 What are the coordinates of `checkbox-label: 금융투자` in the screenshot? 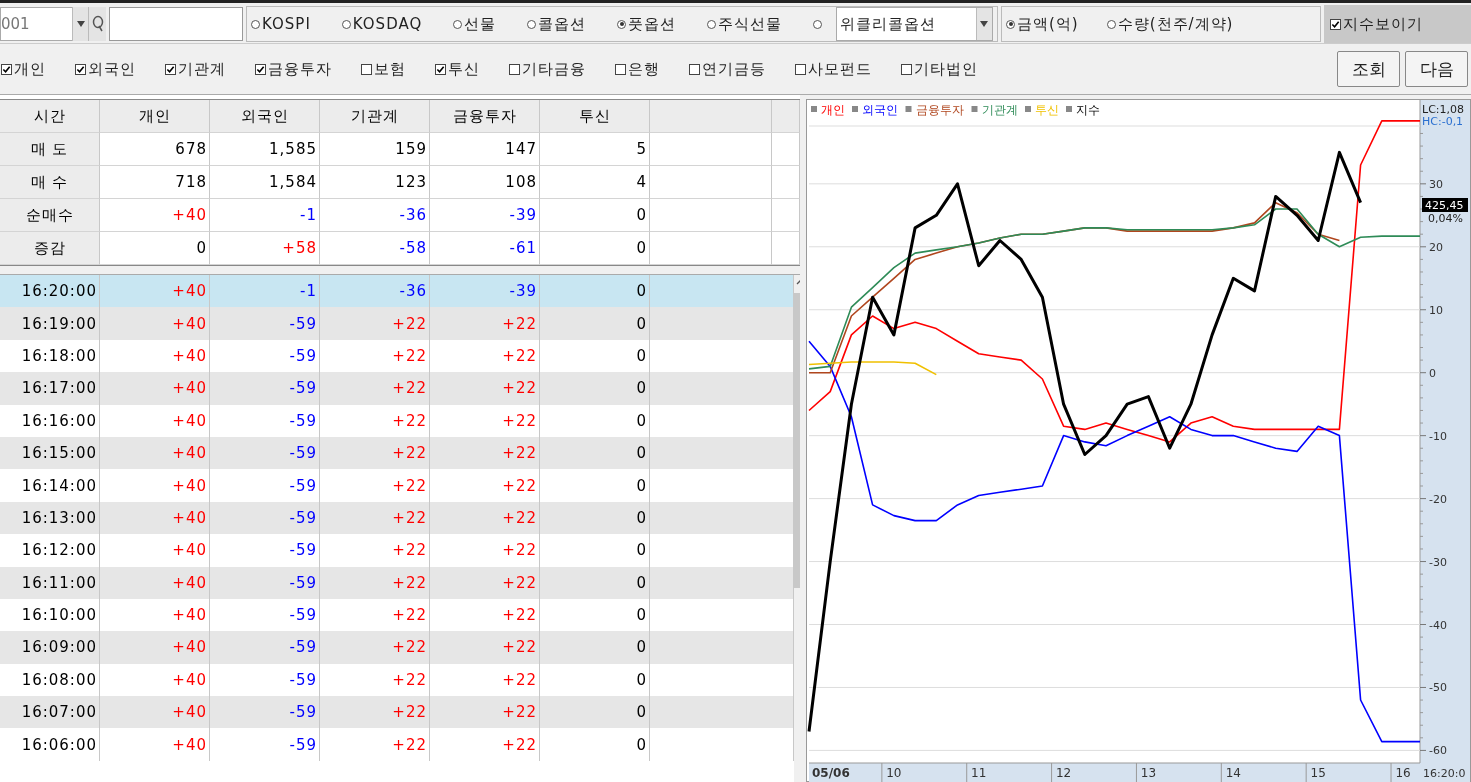 It's located at (300, 69).